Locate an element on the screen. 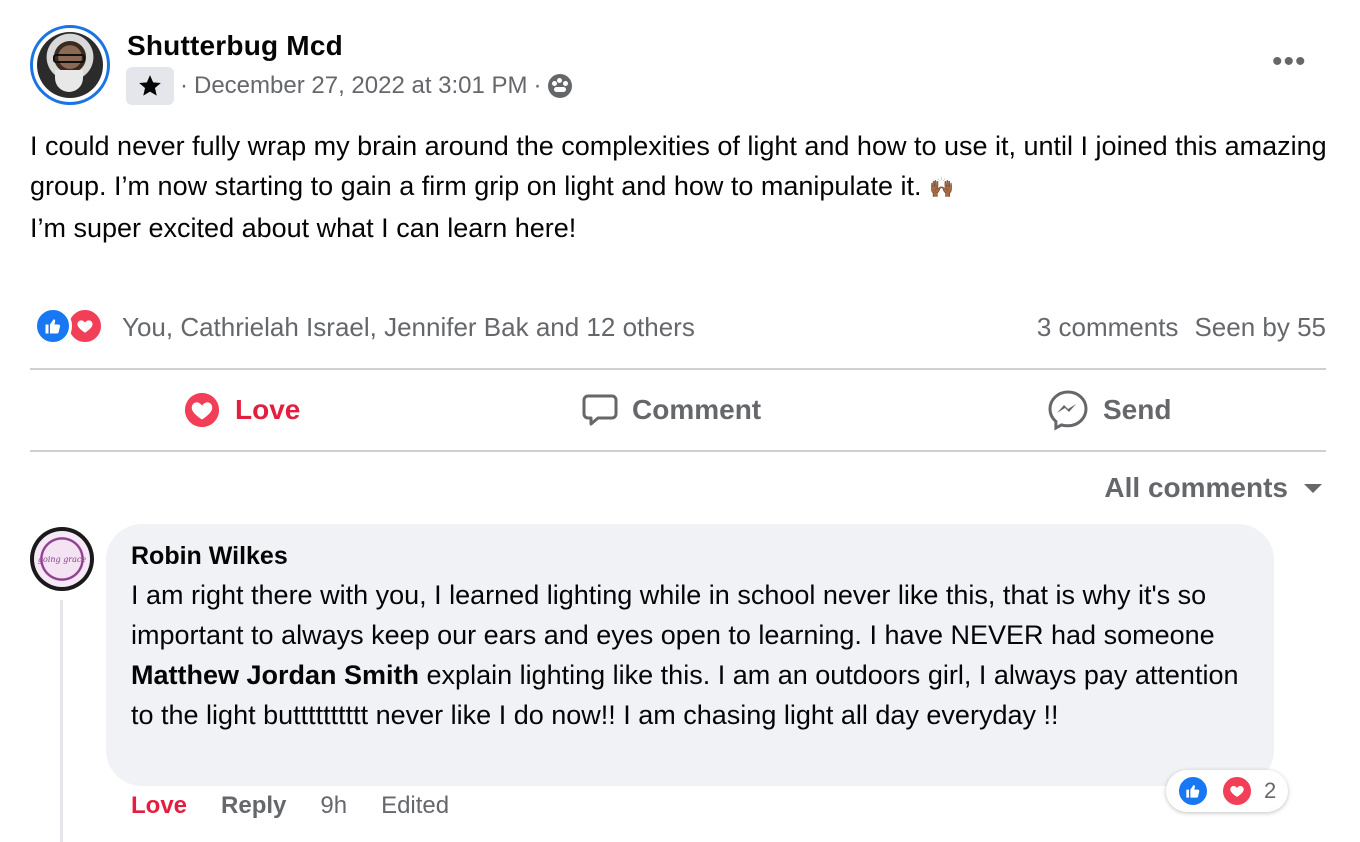 The width and height of the screenshot is (1360, 842). mention-link: Matthew Jordan Smith is located at coordinates (275, 675).